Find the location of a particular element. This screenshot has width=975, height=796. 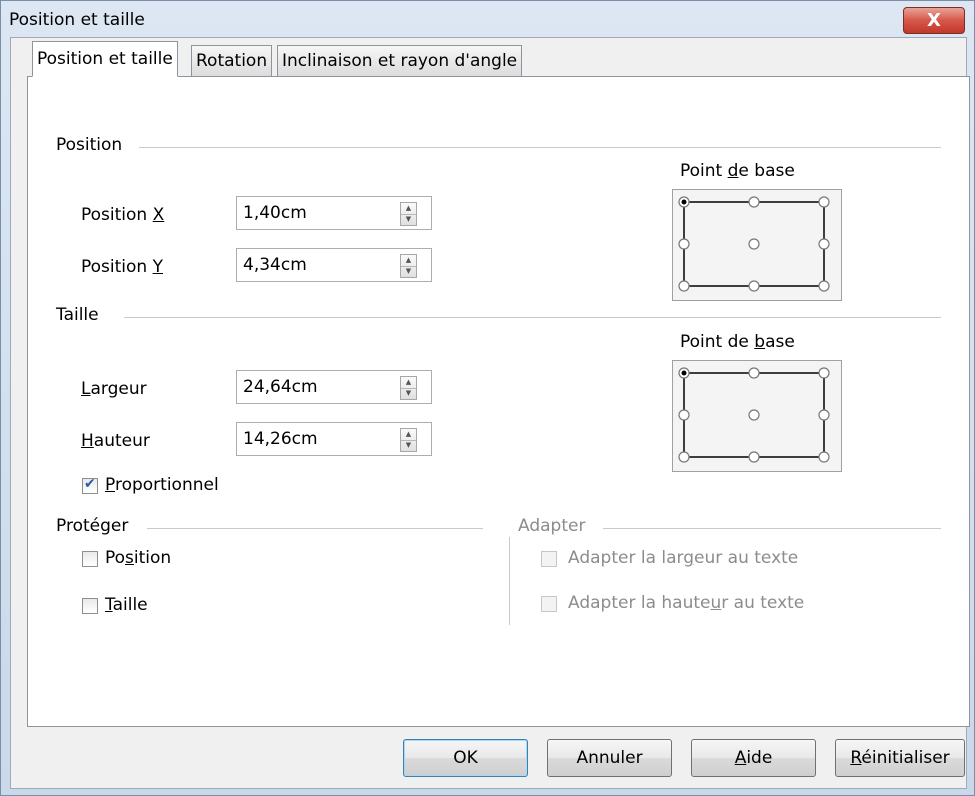

tab-position-et-taille: Position et taille is located at coordinates (105, 59).